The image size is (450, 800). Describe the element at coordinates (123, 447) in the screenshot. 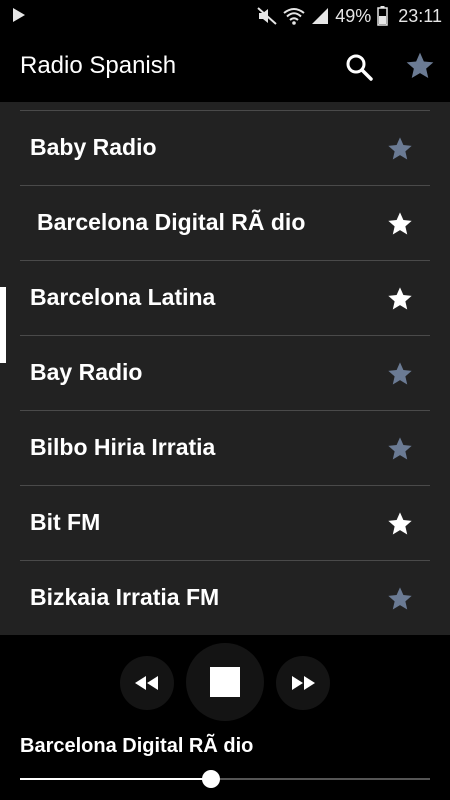

I see `station-name: Bilbo Hiria Irratia` at that location.